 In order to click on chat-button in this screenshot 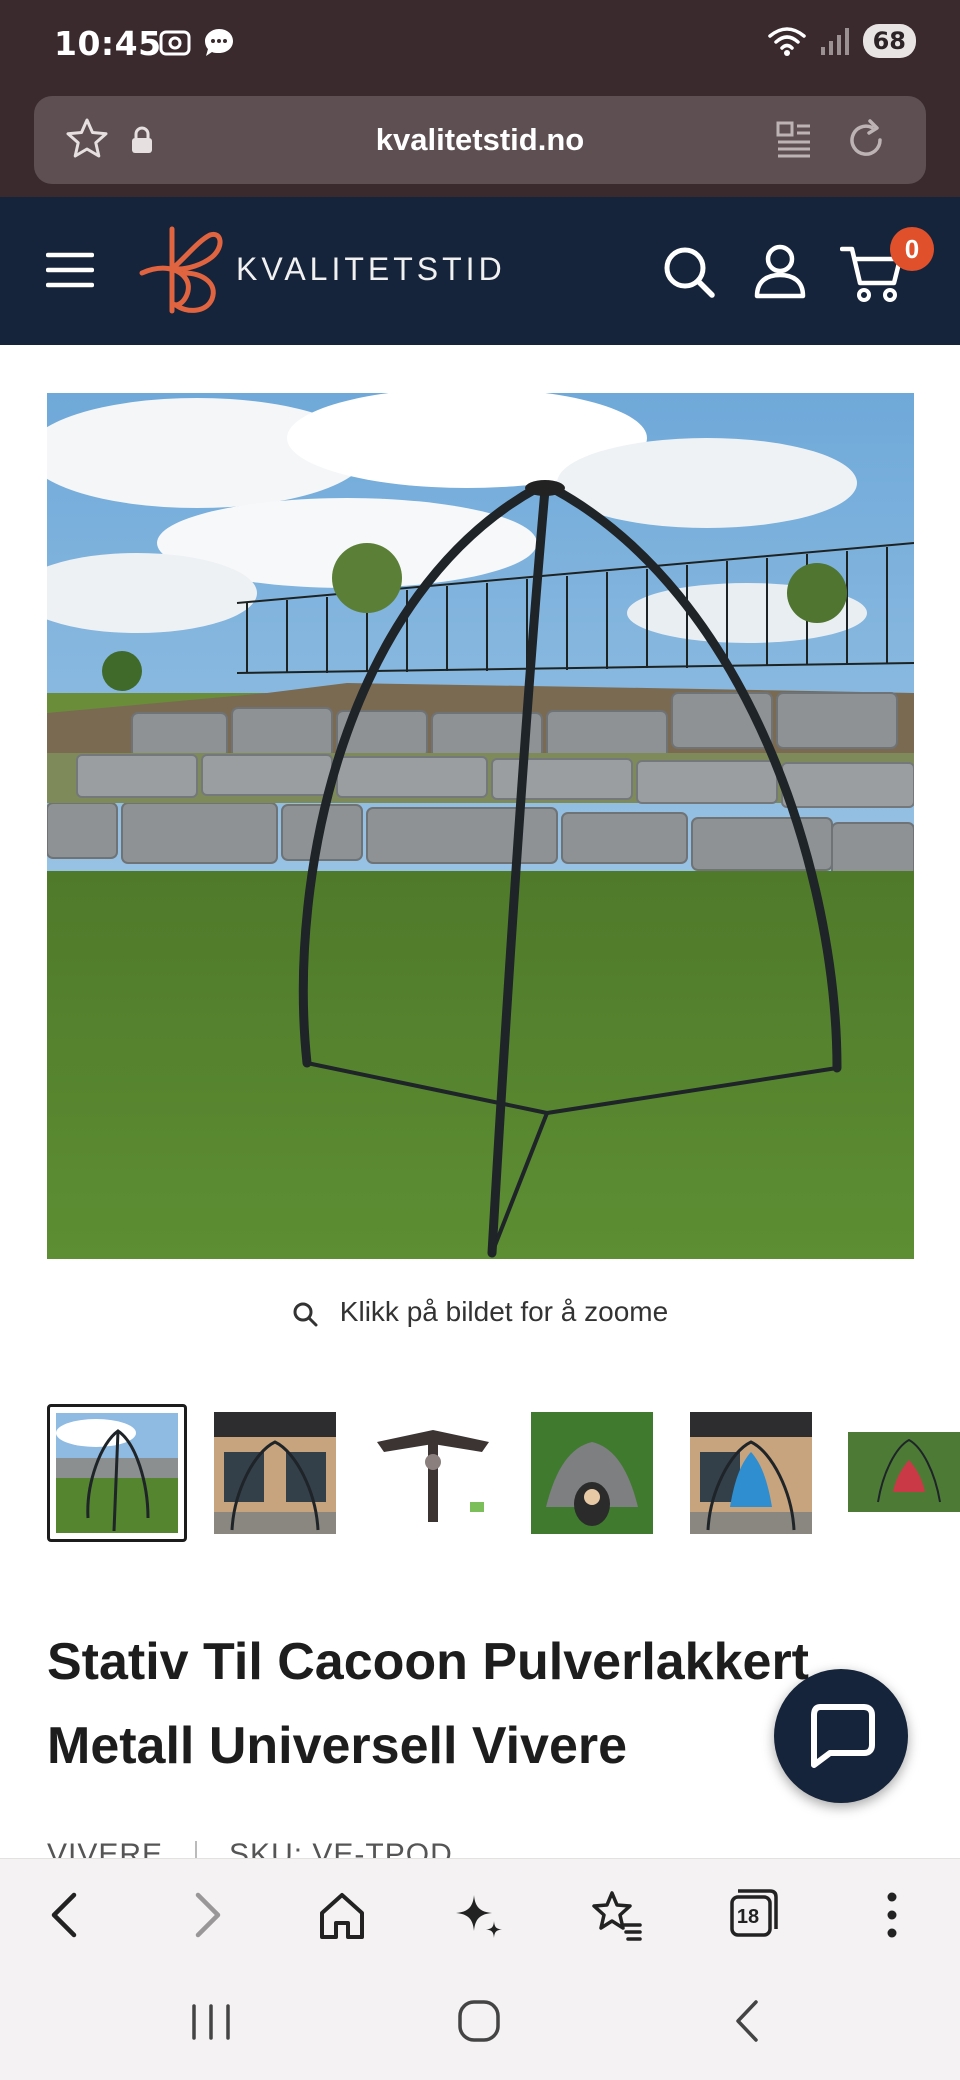, I will do `click(841, 1736)`.